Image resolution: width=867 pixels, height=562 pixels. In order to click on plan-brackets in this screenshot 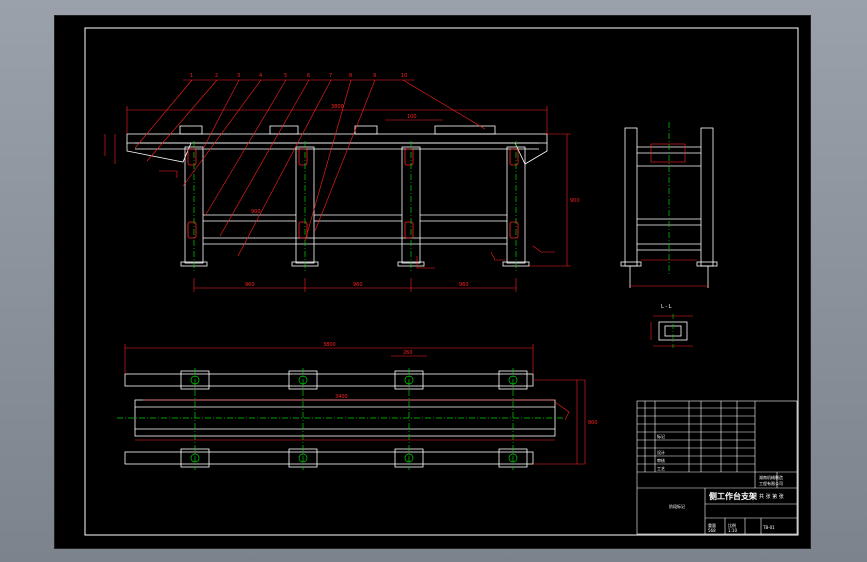, I will do `click(354, 419)`.